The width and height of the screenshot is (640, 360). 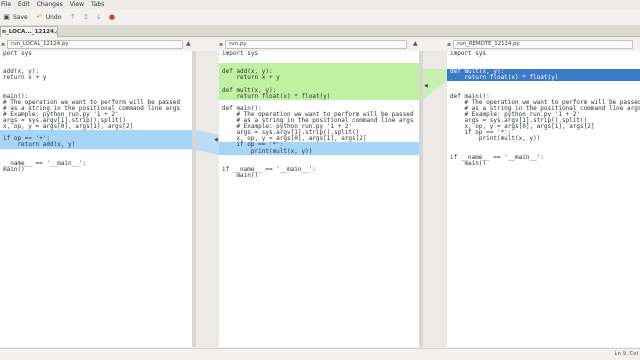 What do you see at coordinates (24, 4) in the screenshot?
I see `menu-edit: Edit` at bounding box center [24, 4].